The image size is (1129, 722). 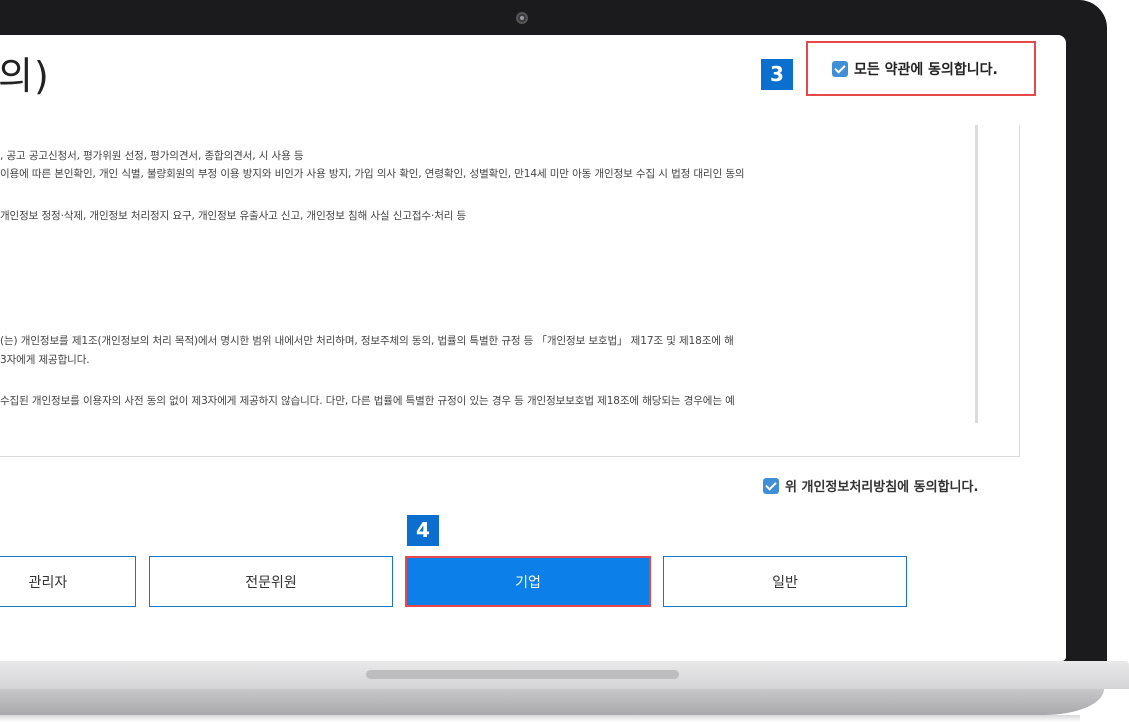 What do you see at coordinates (423, 530) in the screenshot?
I see `step-badge-4: 4` at bounding box center [423, 530].